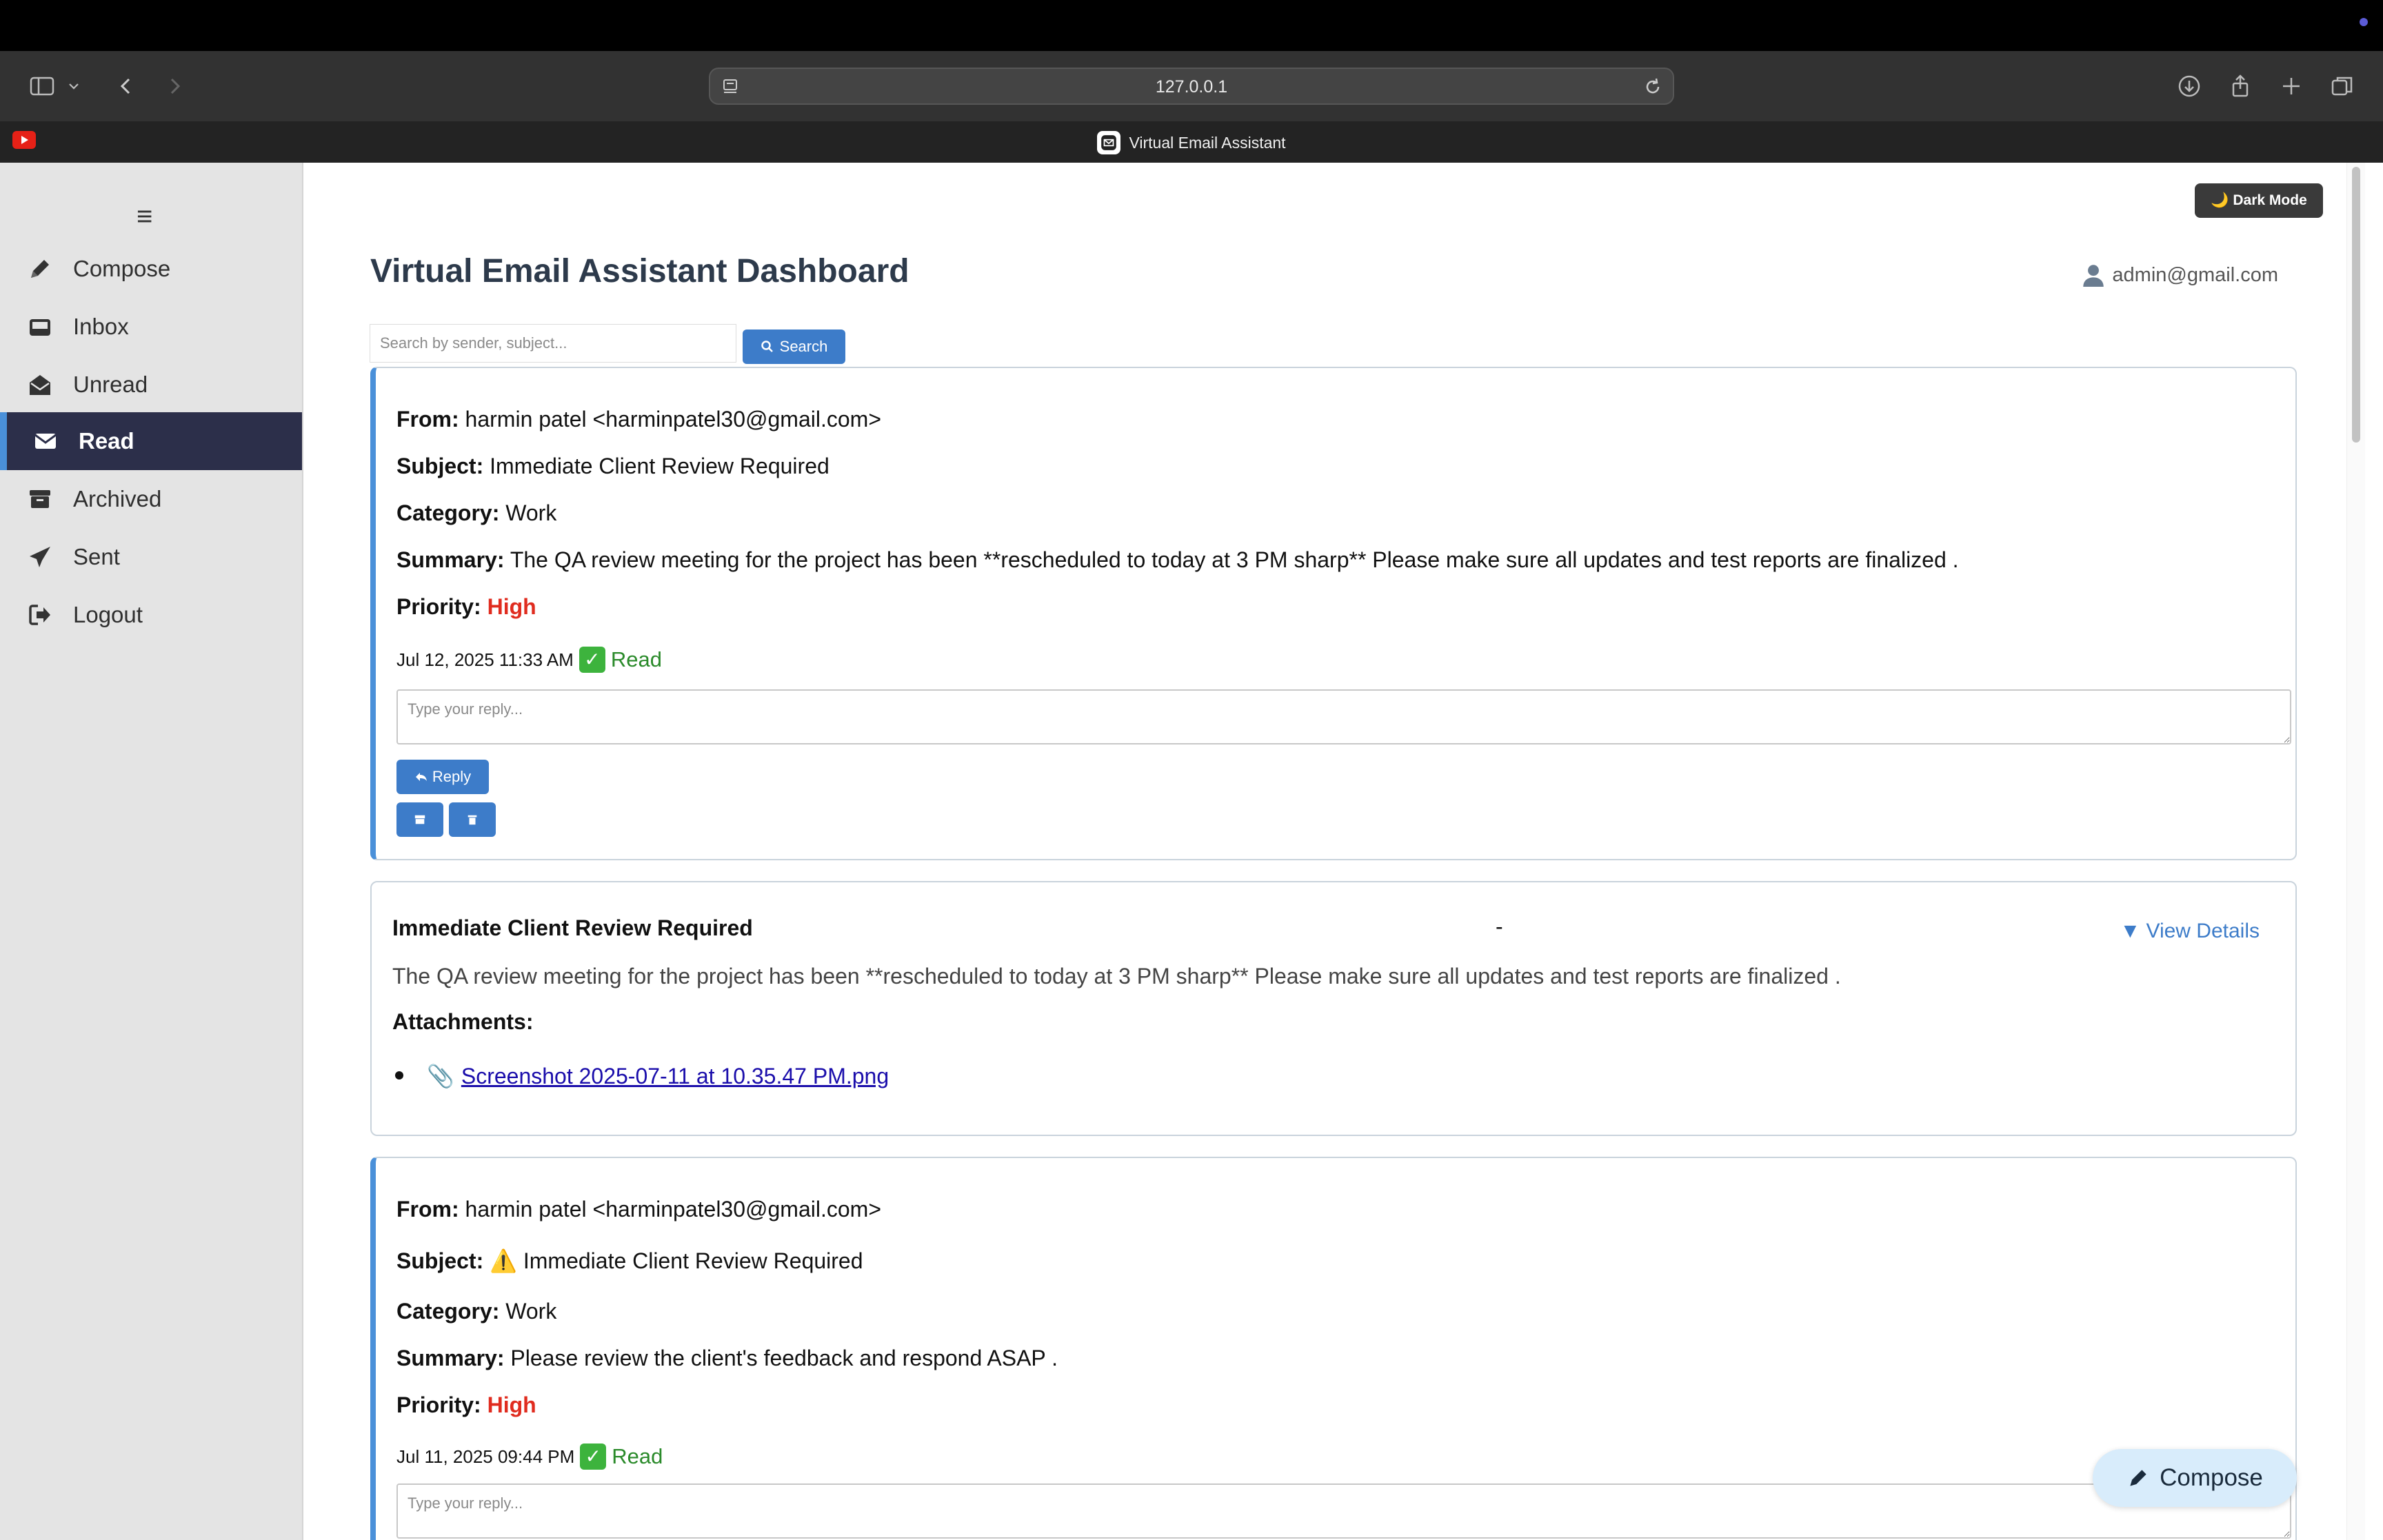 This screenshot has height=1540, width=2383. I want to click on scrollbar-thumb, so click(2356, 305).